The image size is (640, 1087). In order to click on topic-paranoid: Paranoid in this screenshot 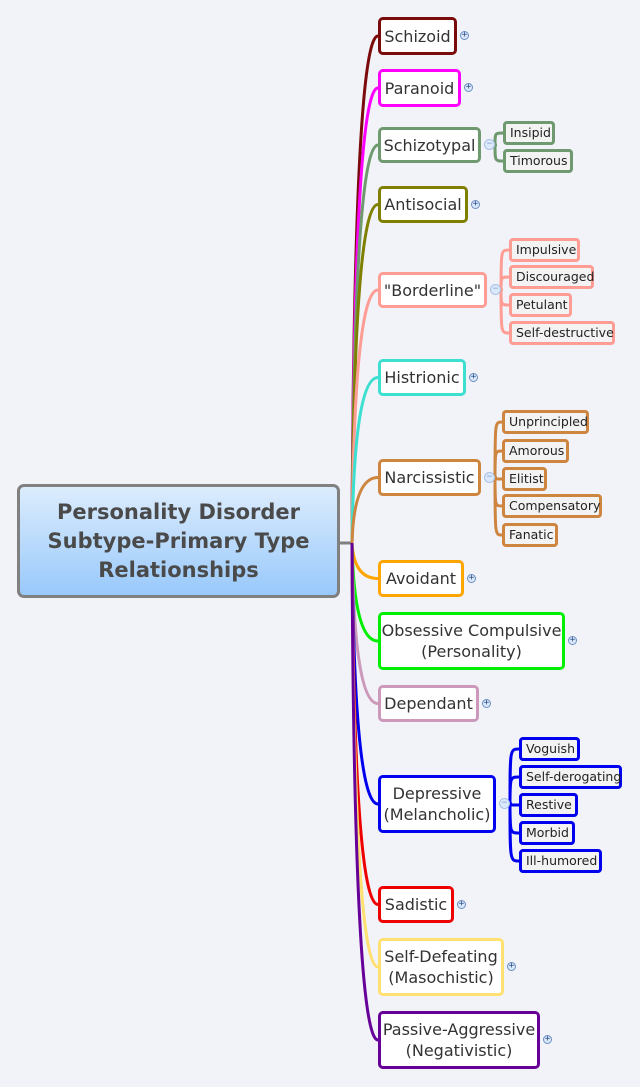, I will do `click(419, 88)`.